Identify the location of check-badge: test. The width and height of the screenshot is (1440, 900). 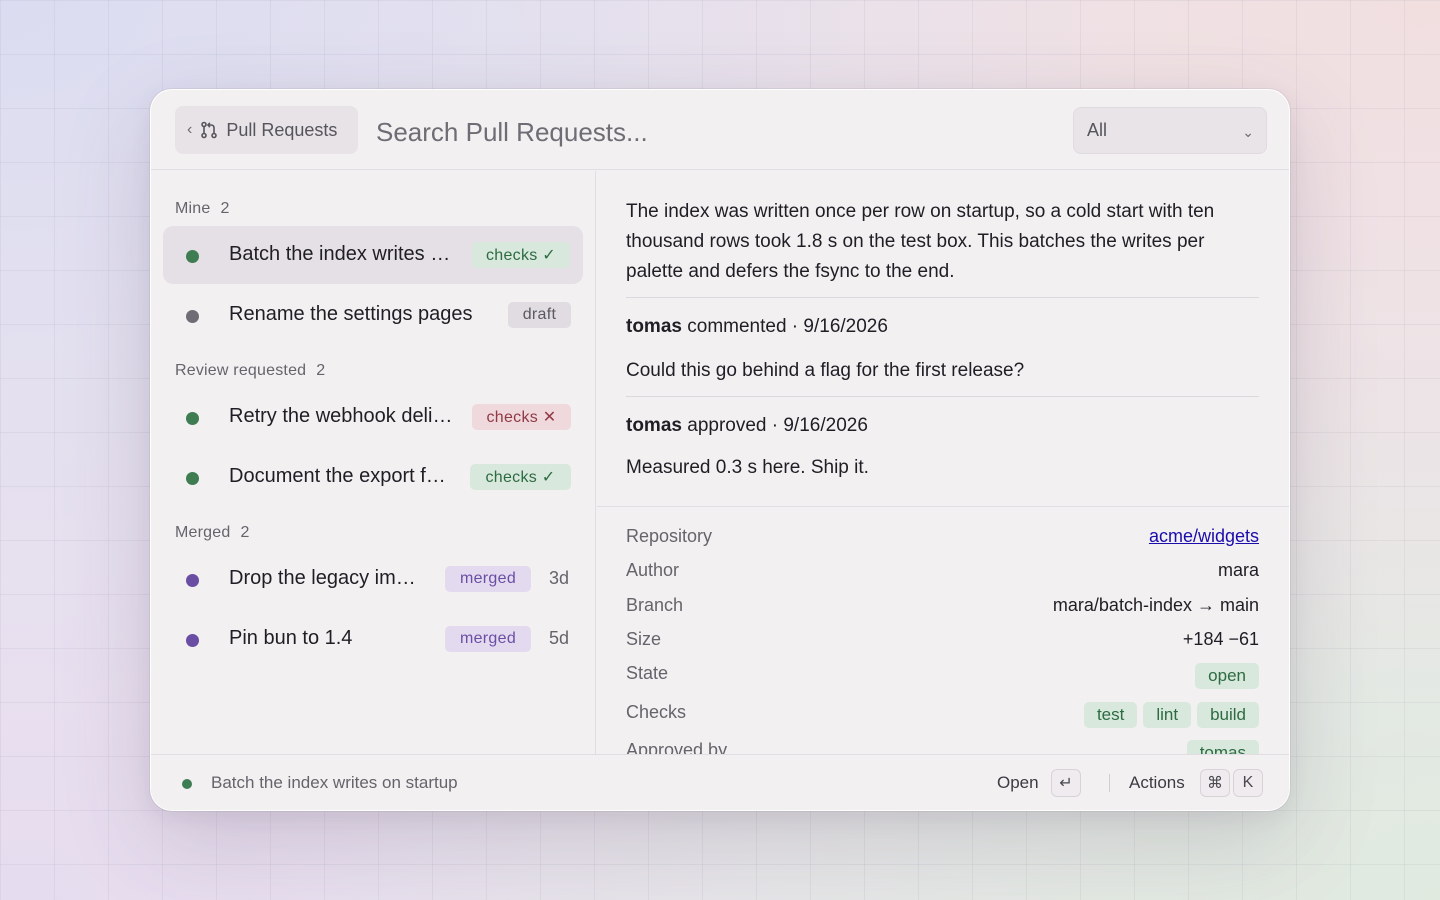
(1110, 715).